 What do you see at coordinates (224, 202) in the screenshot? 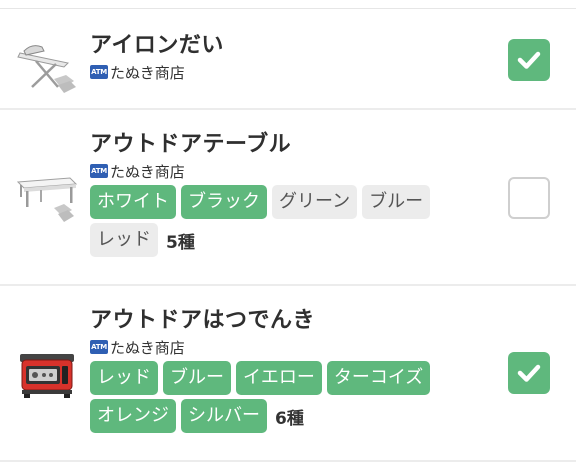
I see `variant-tag: ブラック` at bounding box center [224, 202].